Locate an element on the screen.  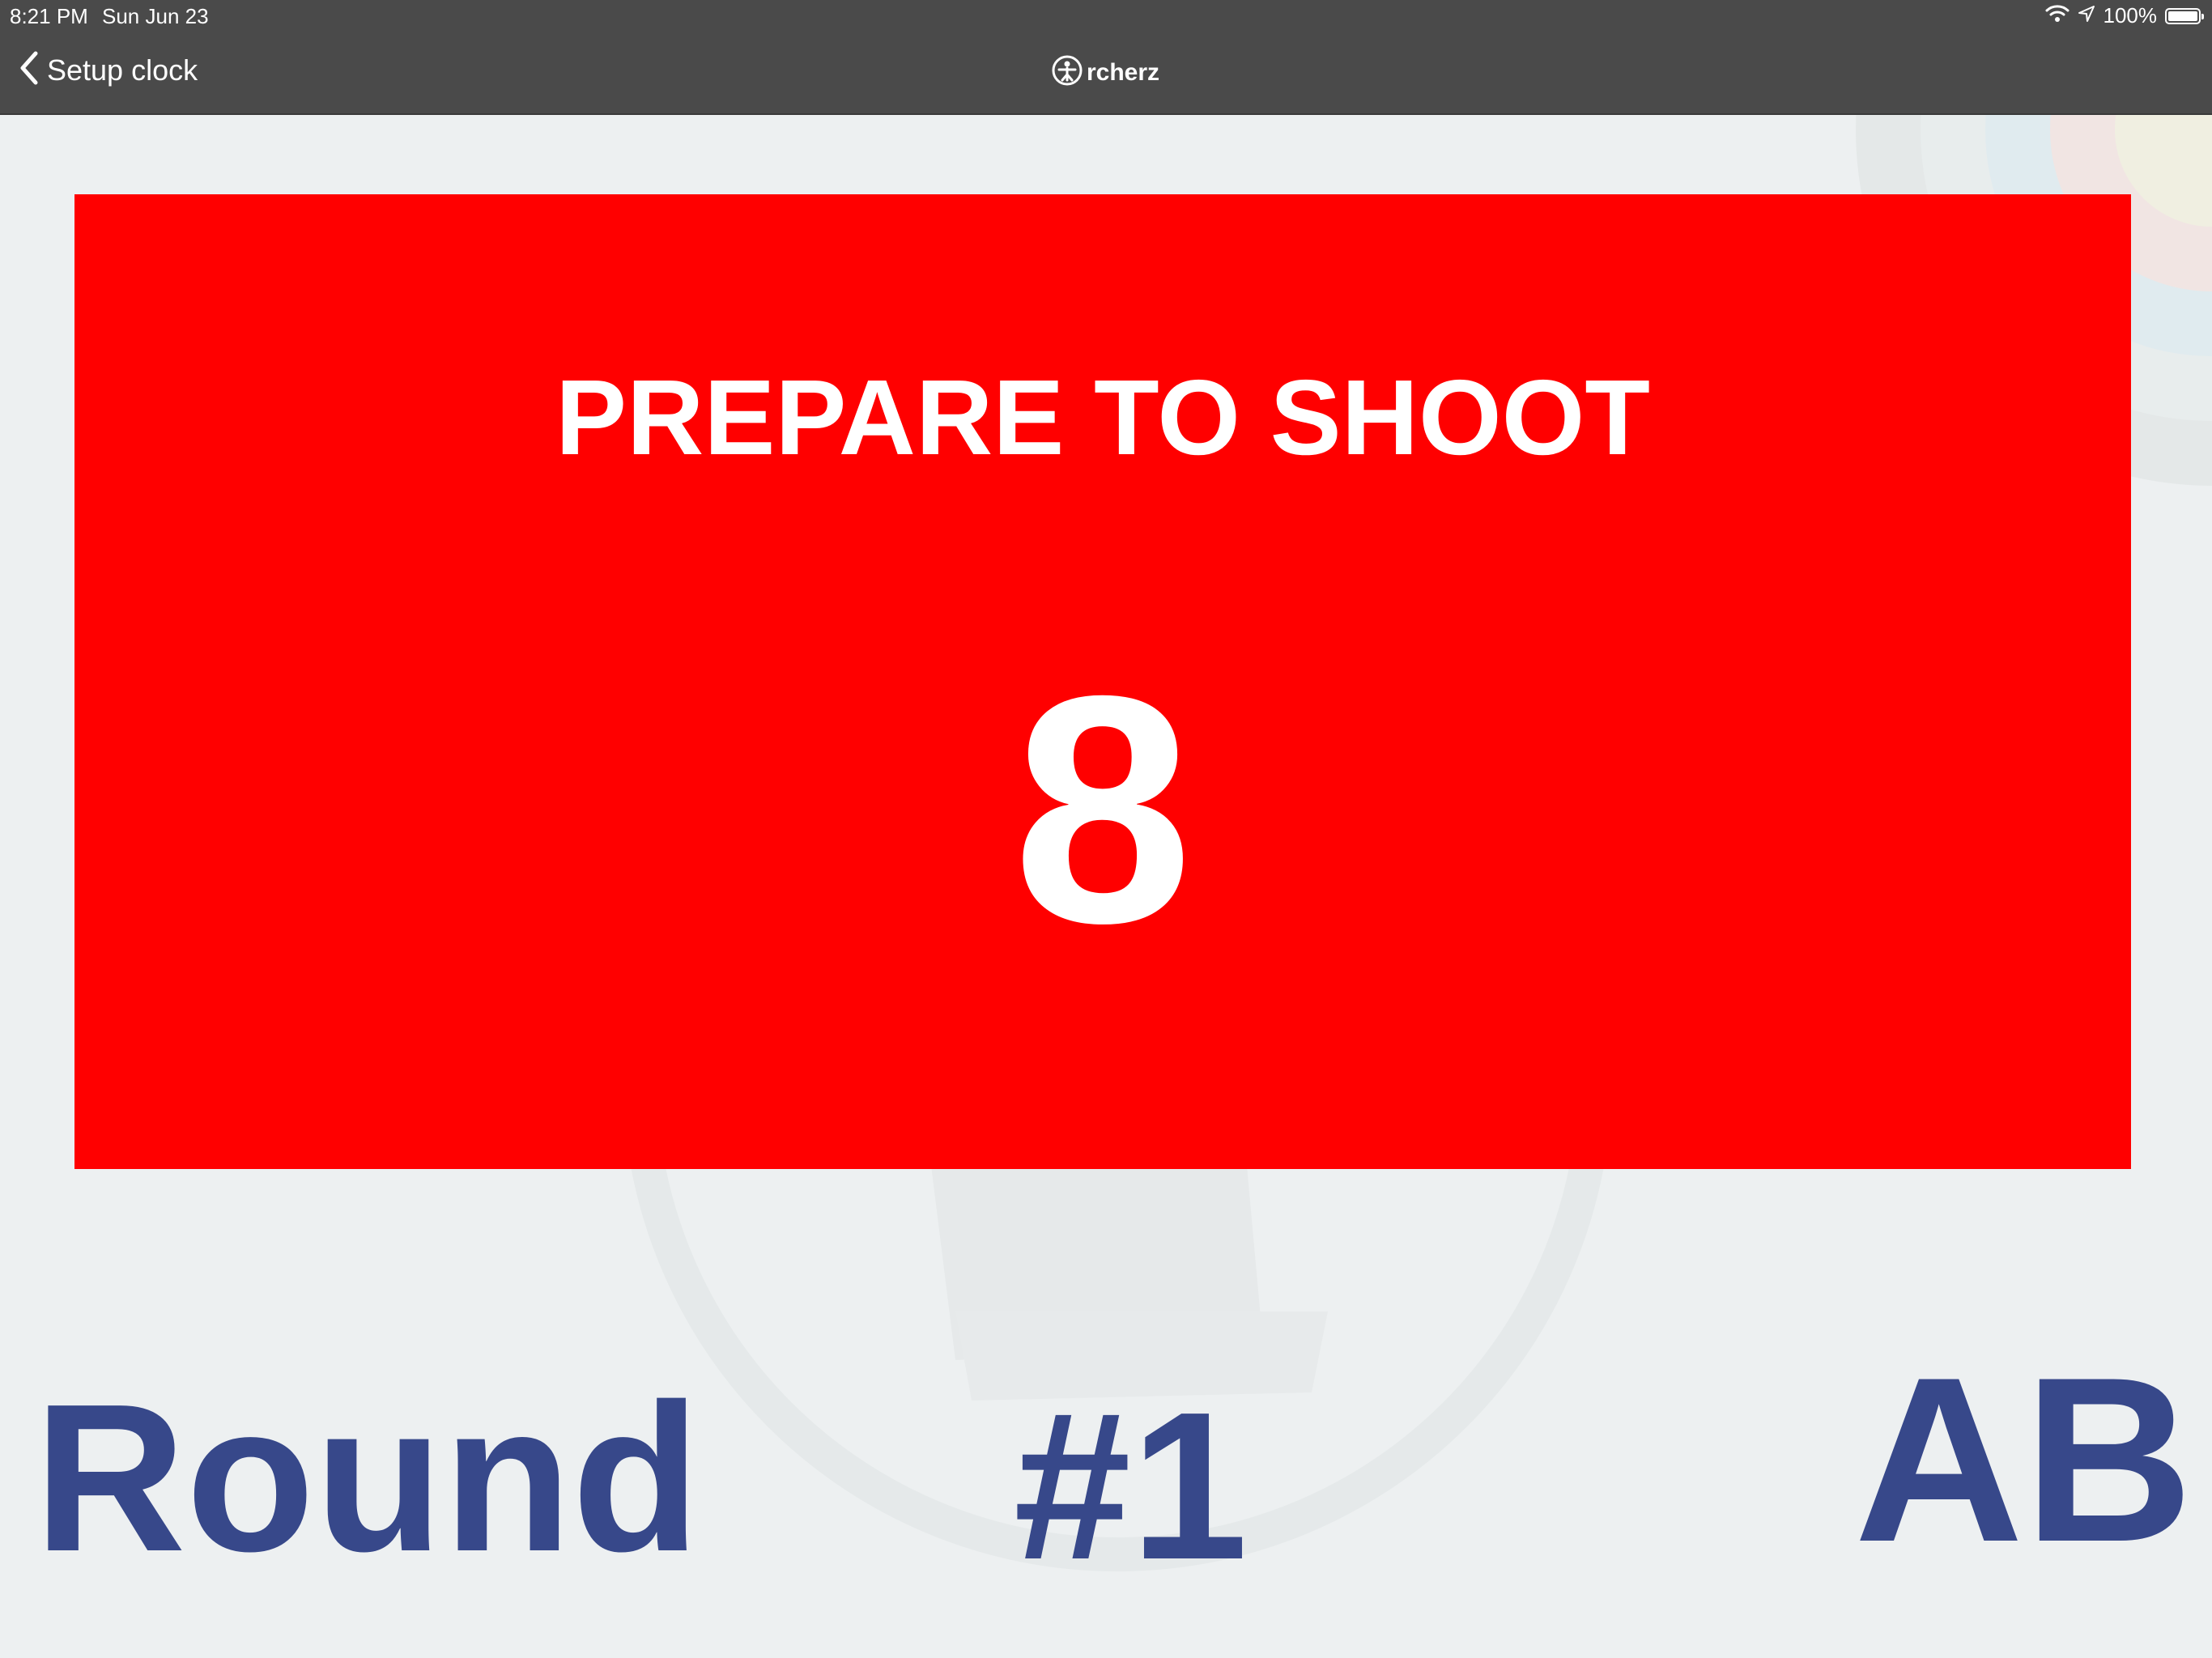
back-button: Setup clock is located at coordinates (108, 70).